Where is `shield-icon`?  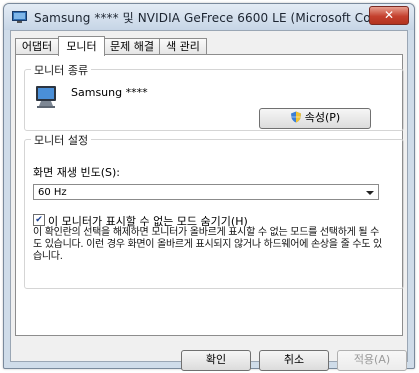 shield-icon is located at coordinates (295, 117).